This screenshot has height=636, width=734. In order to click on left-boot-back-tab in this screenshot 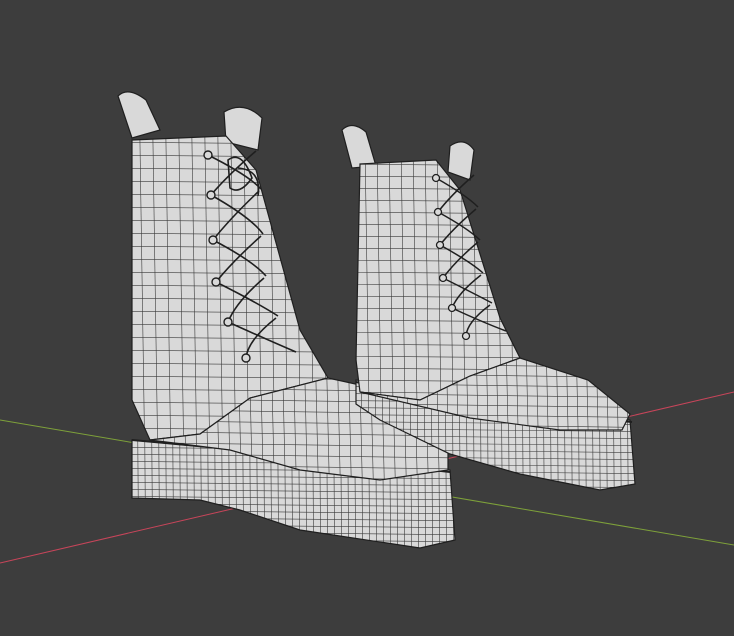, I will do `click(139, 115)`.